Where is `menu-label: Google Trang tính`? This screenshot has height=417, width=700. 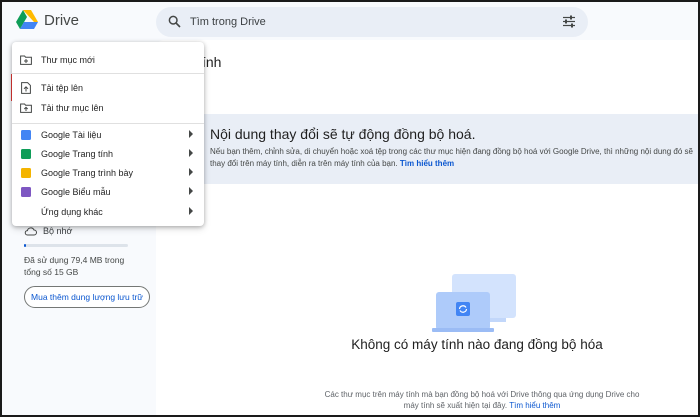
menu-label: Google Trang tính is located at coordinates (77, 153).